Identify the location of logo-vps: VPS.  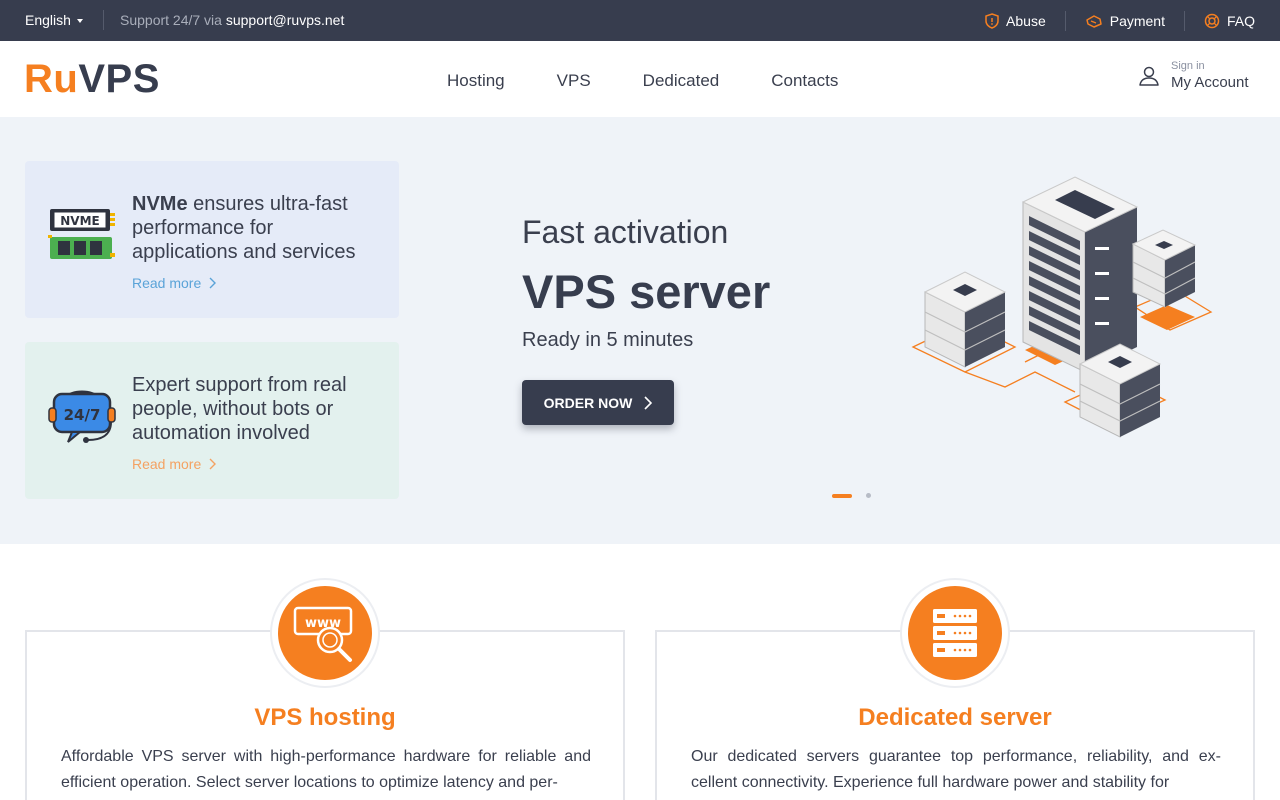
(119, 79).